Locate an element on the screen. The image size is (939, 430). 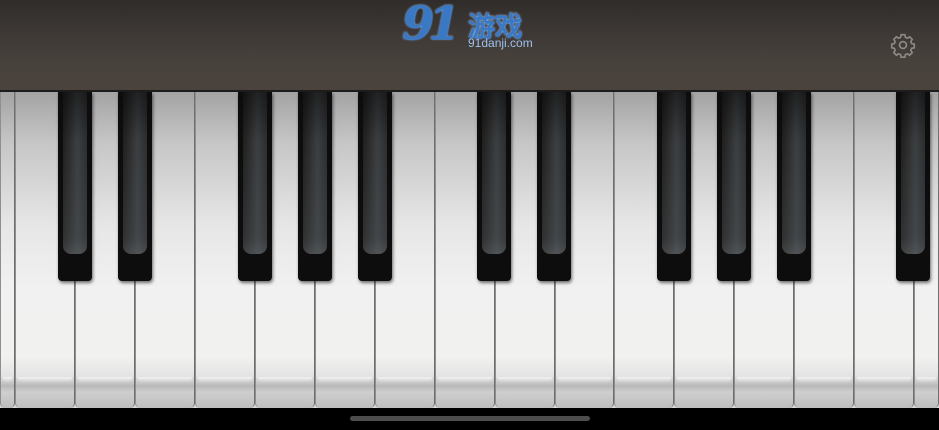
gear-icon is located at coordinates (903, 46).